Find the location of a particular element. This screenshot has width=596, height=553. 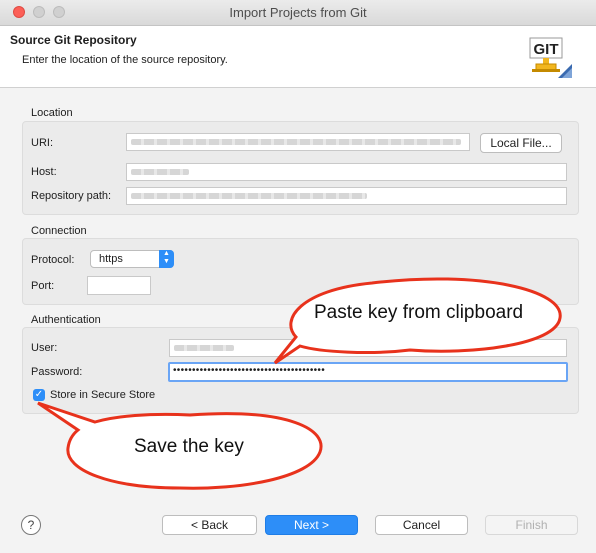

finish-button: Finish is located at coordinates (531, 525).